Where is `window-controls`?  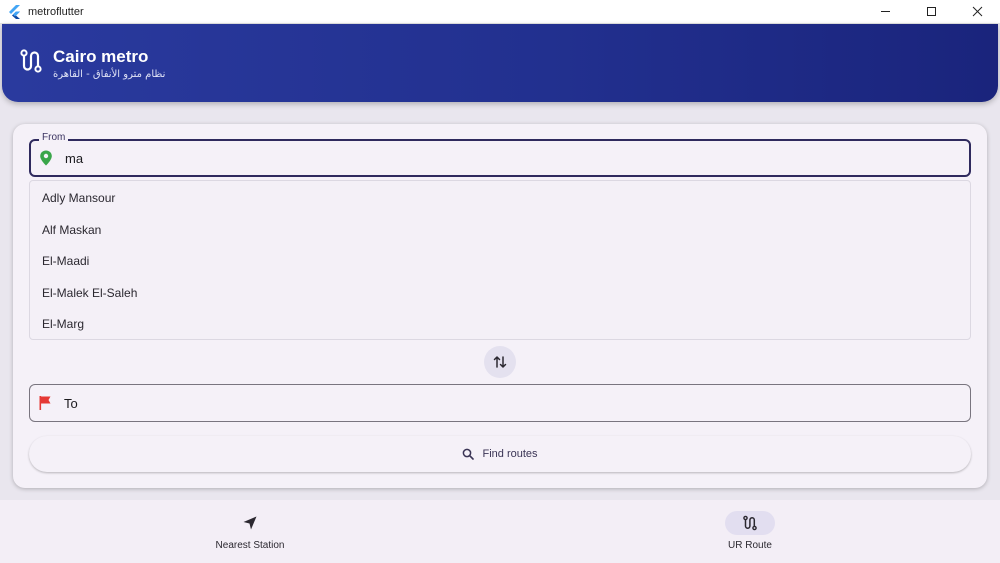 window-controls is located at coordinates (931, 12).